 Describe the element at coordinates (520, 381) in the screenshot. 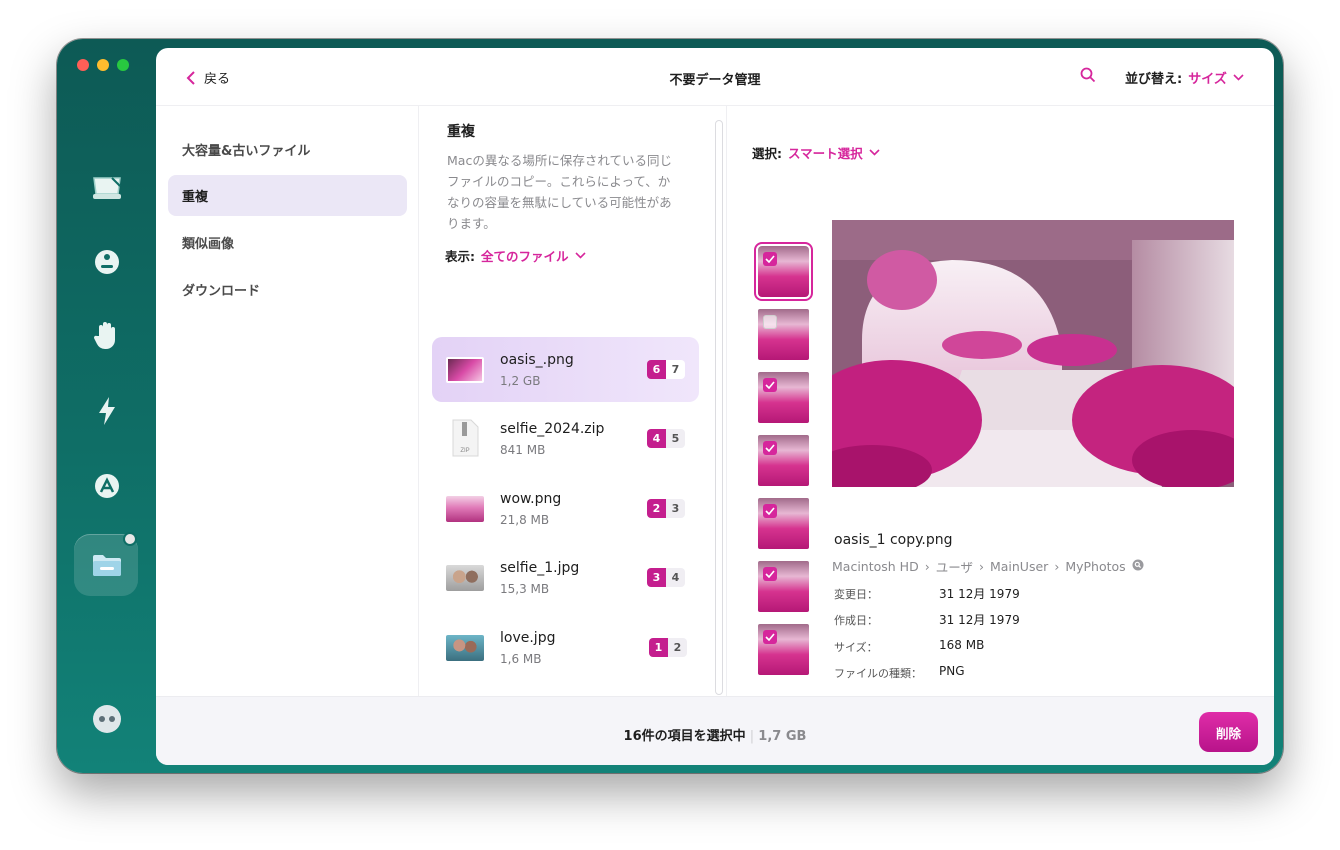

I see `file-size: 1,2 GB` at that location.